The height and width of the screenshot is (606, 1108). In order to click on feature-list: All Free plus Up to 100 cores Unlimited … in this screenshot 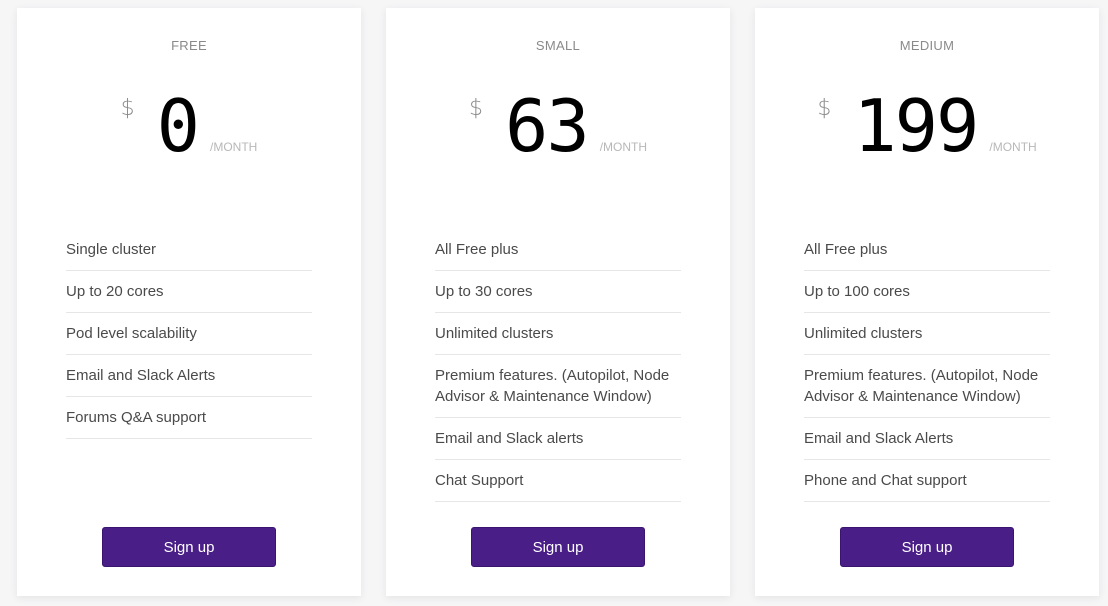, I will do `click(927, 365)`.